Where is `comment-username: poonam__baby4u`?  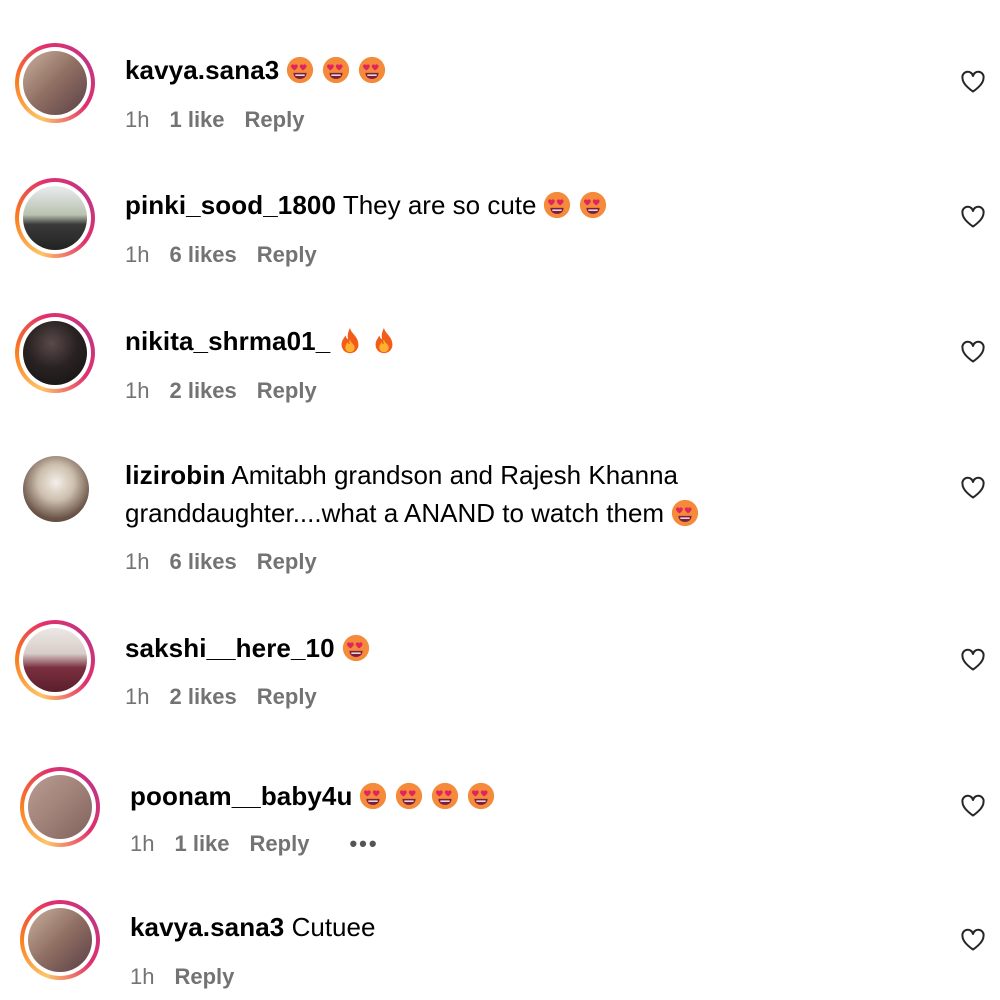
comment-username: poonam__baby4u is located at coordinates (241, 796).